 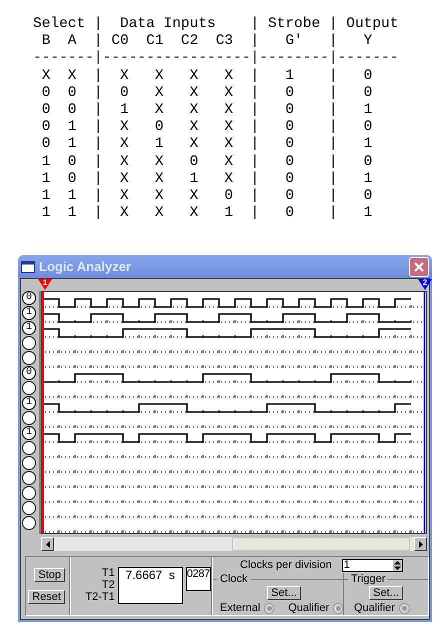 What do you see at coordinates (46, 597) in the screenshot?
I see `reset-button: Reset` at bounding box center [46, 597].